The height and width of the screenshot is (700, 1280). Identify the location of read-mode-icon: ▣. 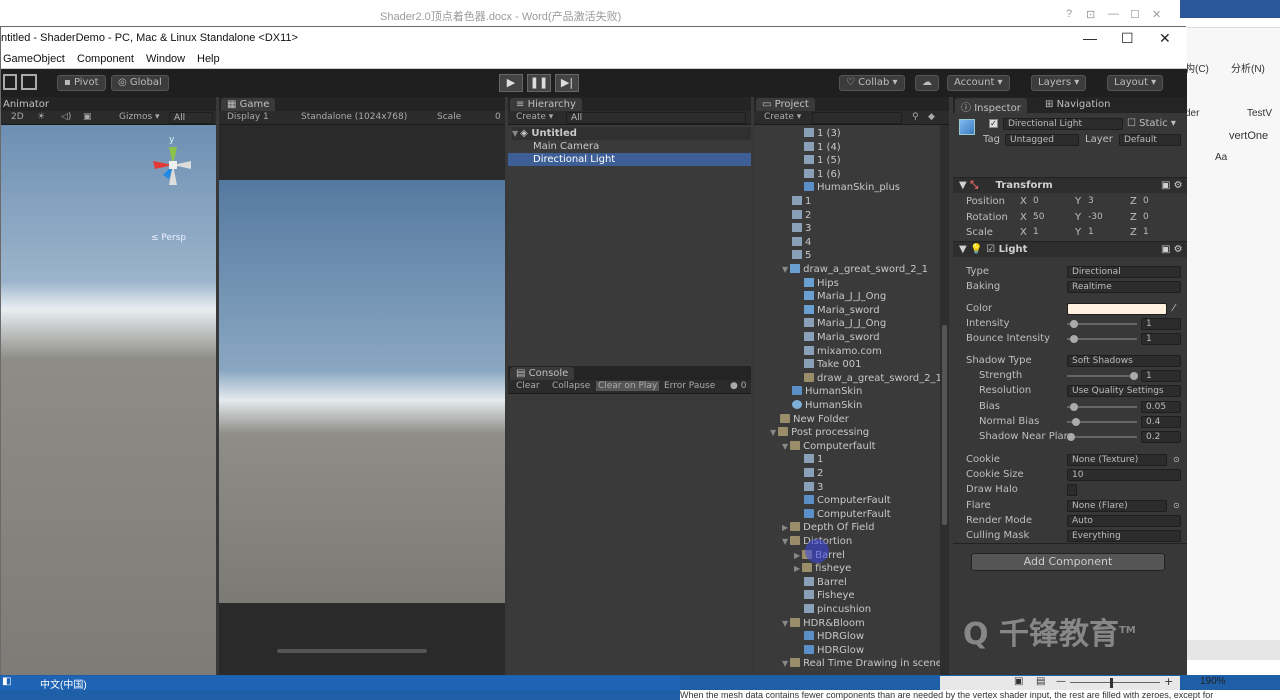
(1018, 681).